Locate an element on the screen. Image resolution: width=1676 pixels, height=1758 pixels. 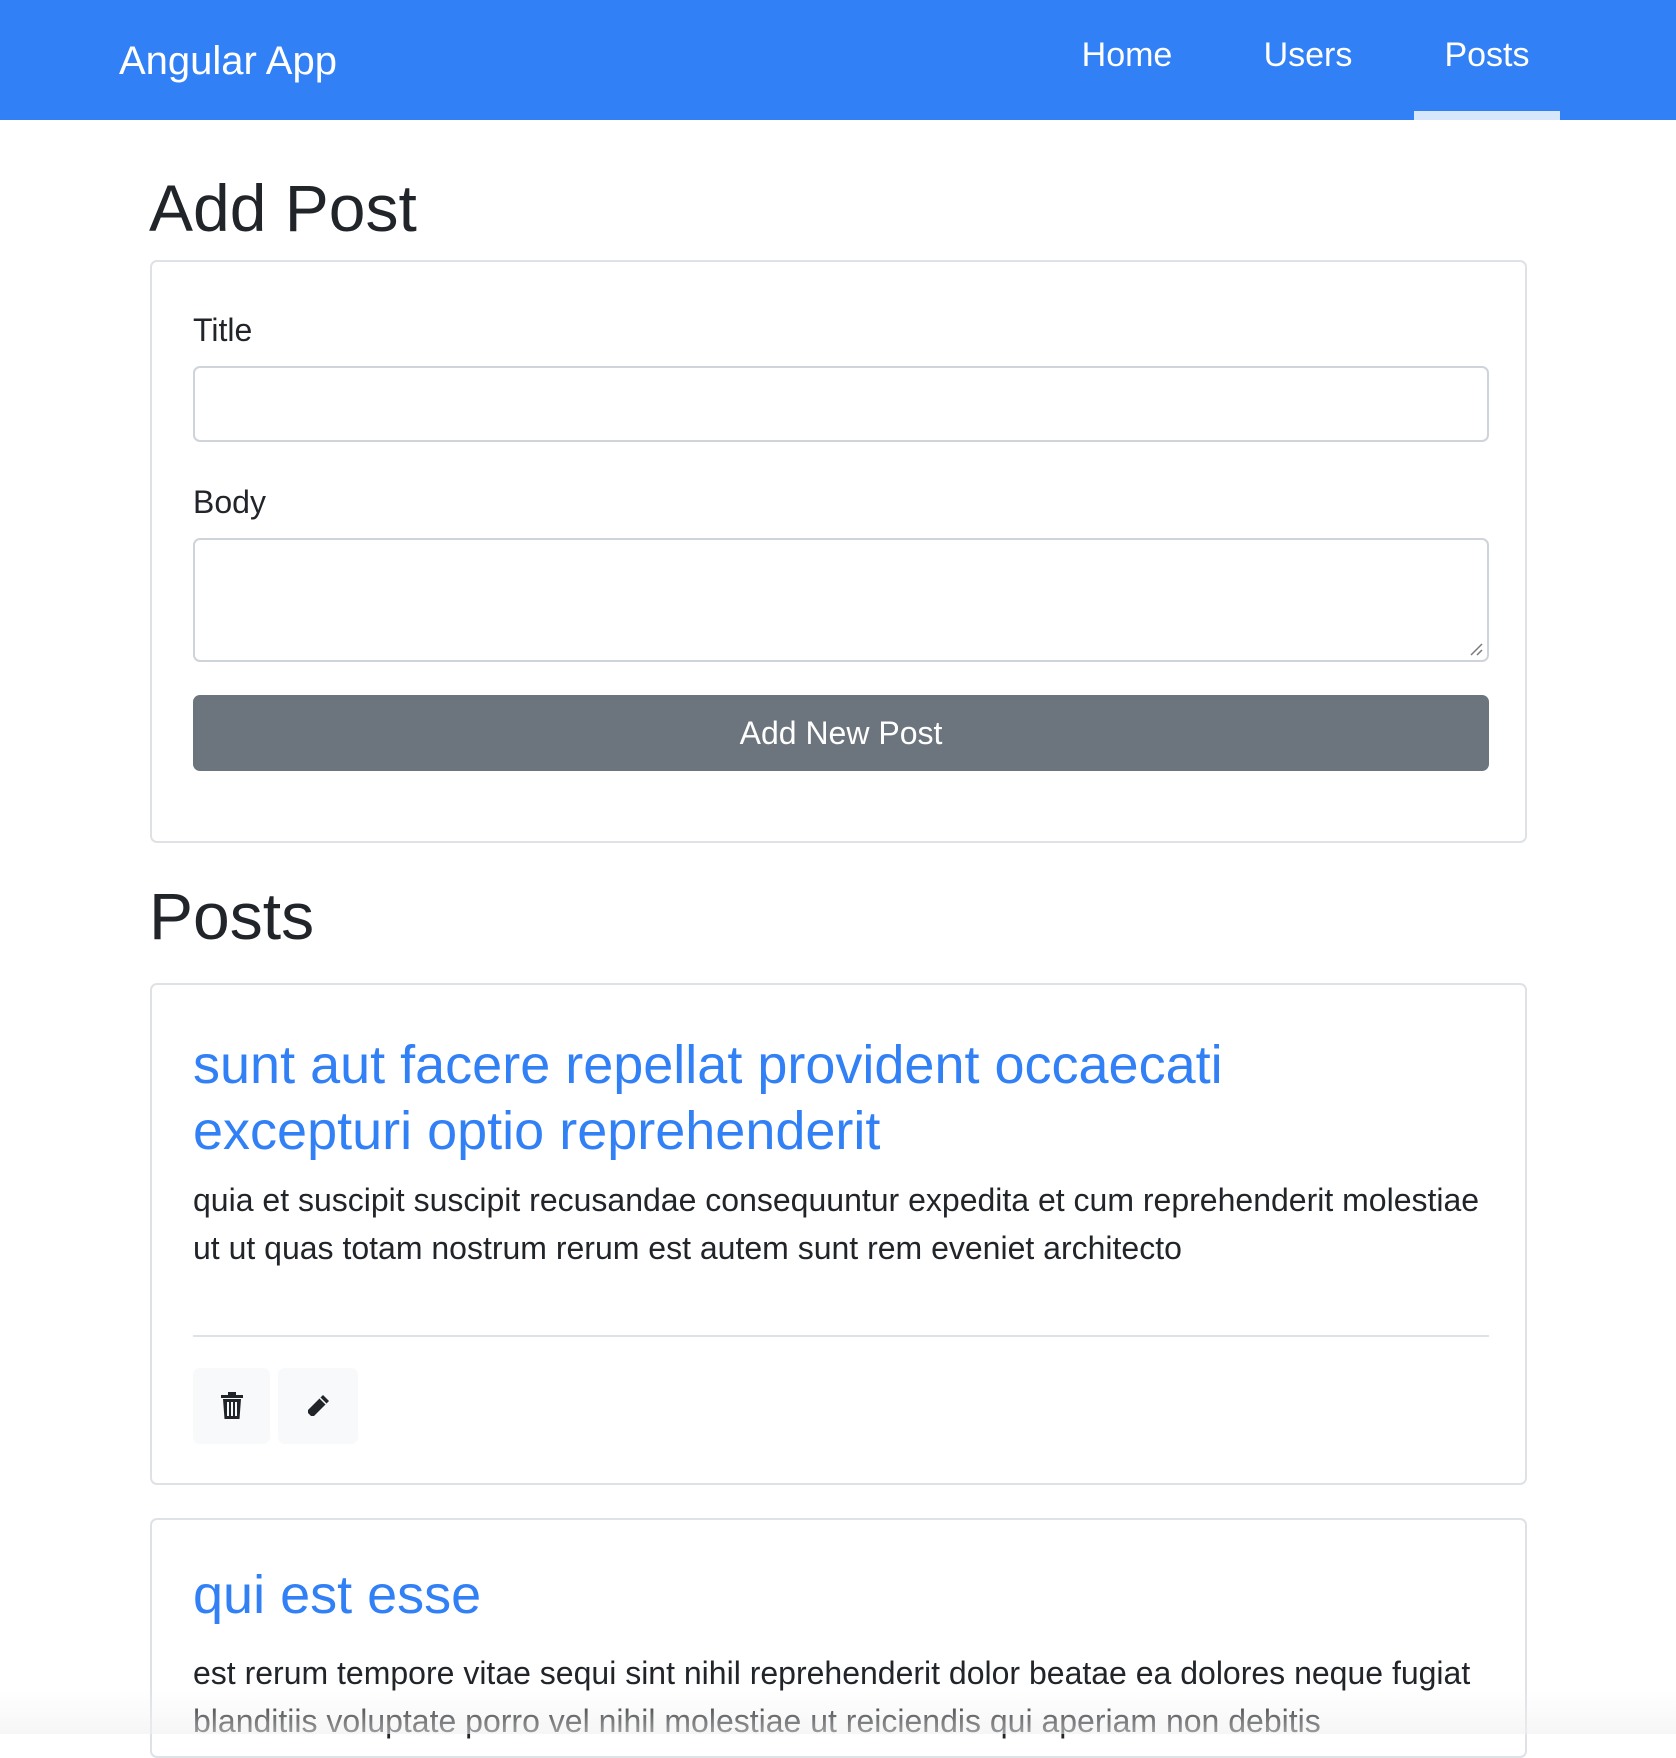
nav-item-home: Home is located at coordinates (1127, 60).